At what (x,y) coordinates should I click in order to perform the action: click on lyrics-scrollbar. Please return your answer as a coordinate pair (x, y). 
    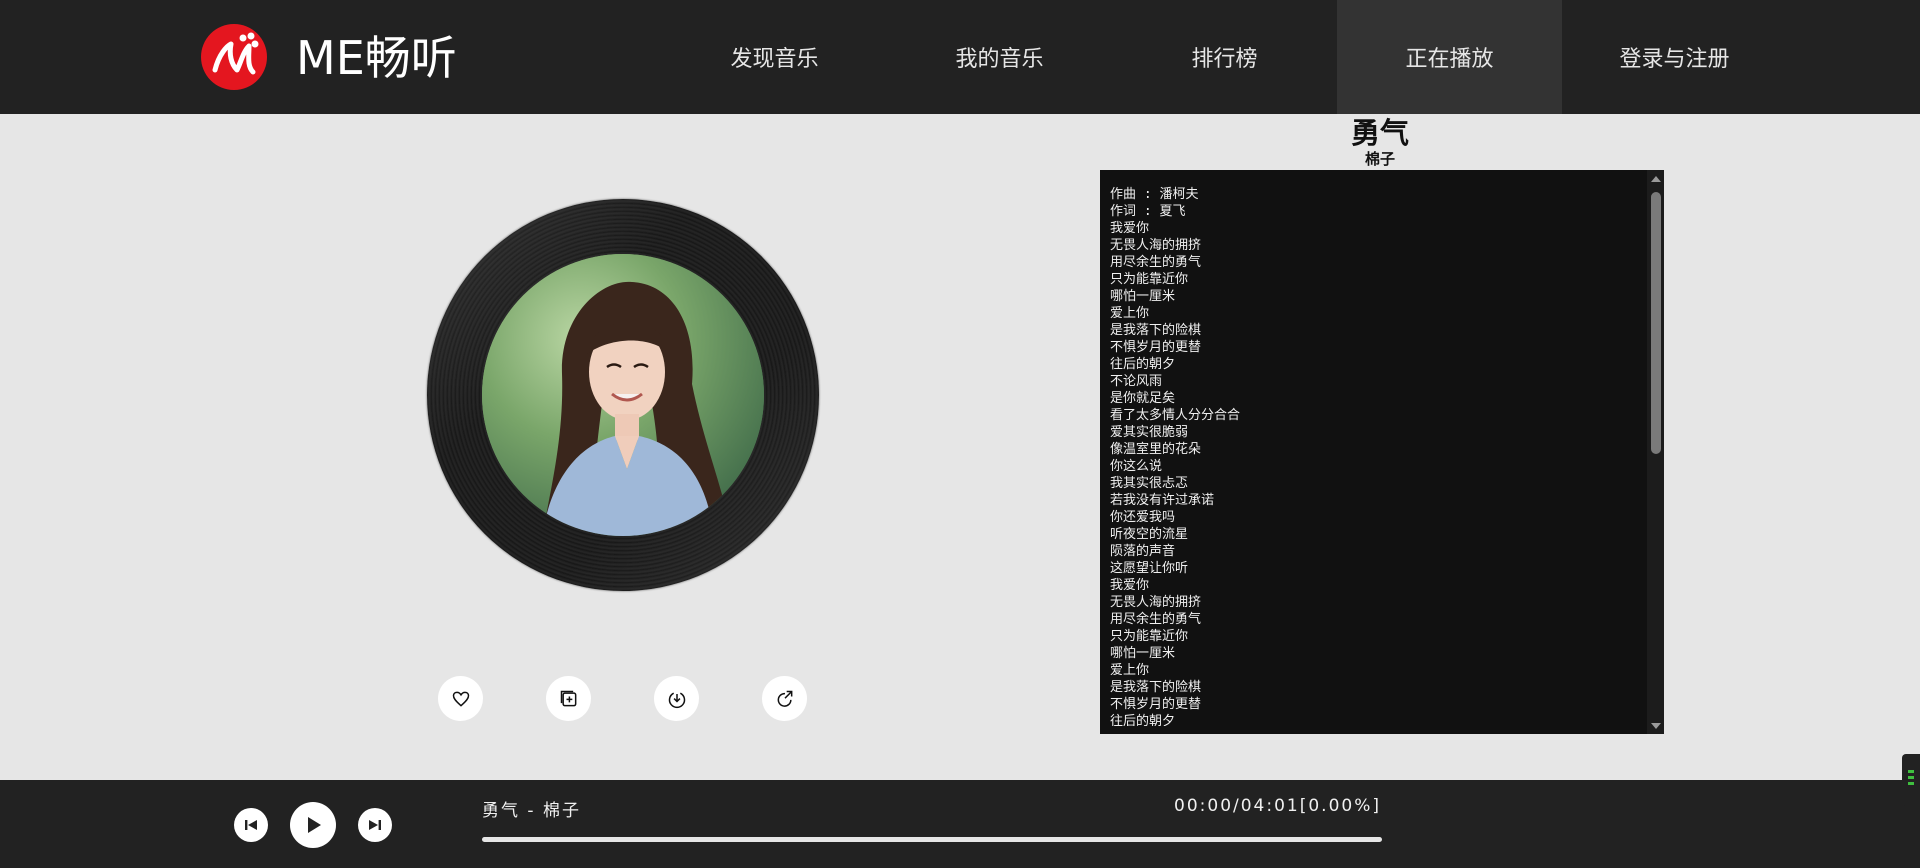
    Looking at the image, I should click on (1655, 452).